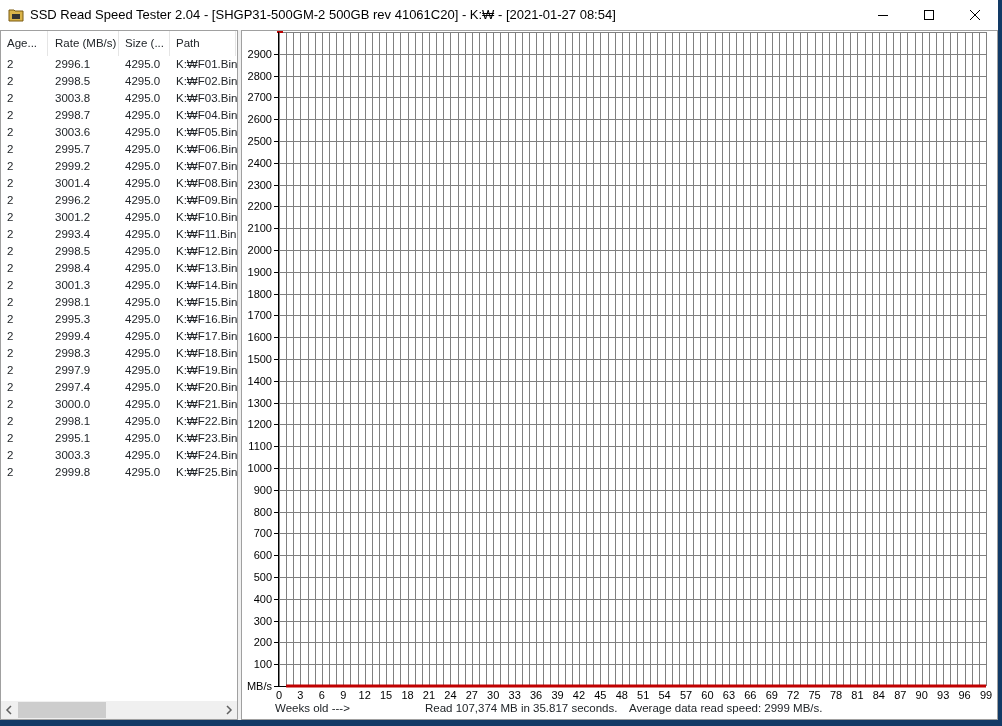 The width and height of the screenshot is (1002, 726). Describe the element at coordinates (73, 234) in the screenshot. I see `table-cell-text: 2993.4` at that location.